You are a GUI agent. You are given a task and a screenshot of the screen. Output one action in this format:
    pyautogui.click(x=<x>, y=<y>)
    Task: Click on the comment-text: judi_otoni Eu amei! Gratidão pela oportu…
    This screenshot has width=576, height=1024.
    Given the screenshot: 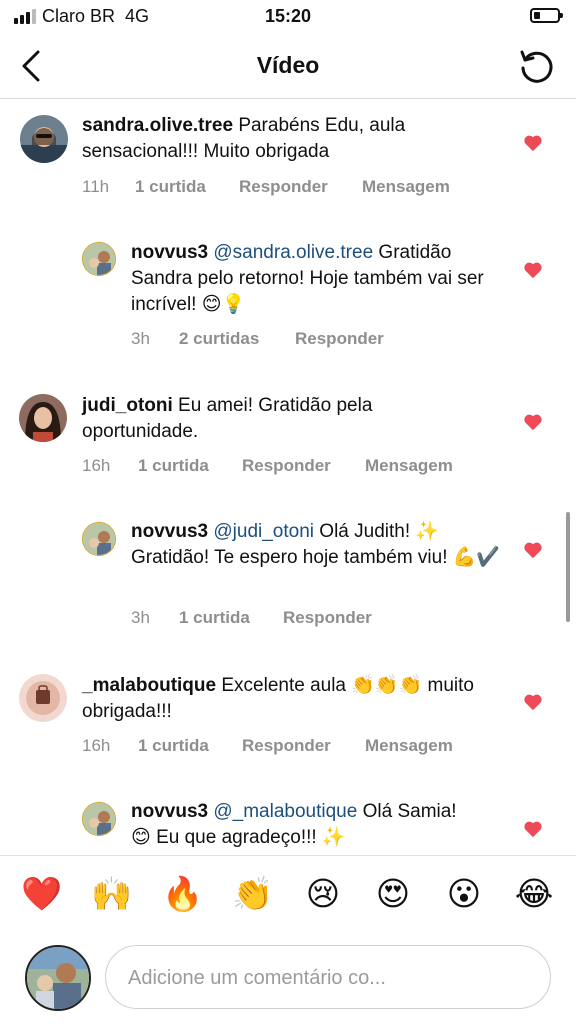 What is the action you would take?
    pyautogui.click(x=282, y=419)
    